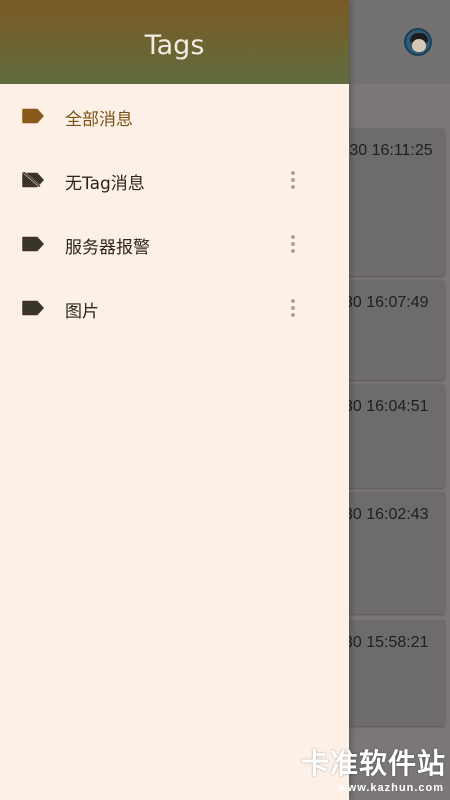 The height and width of the screenshot is (800, 450). I want to click on message-time: -30 16:11:25, so click(388, 150).